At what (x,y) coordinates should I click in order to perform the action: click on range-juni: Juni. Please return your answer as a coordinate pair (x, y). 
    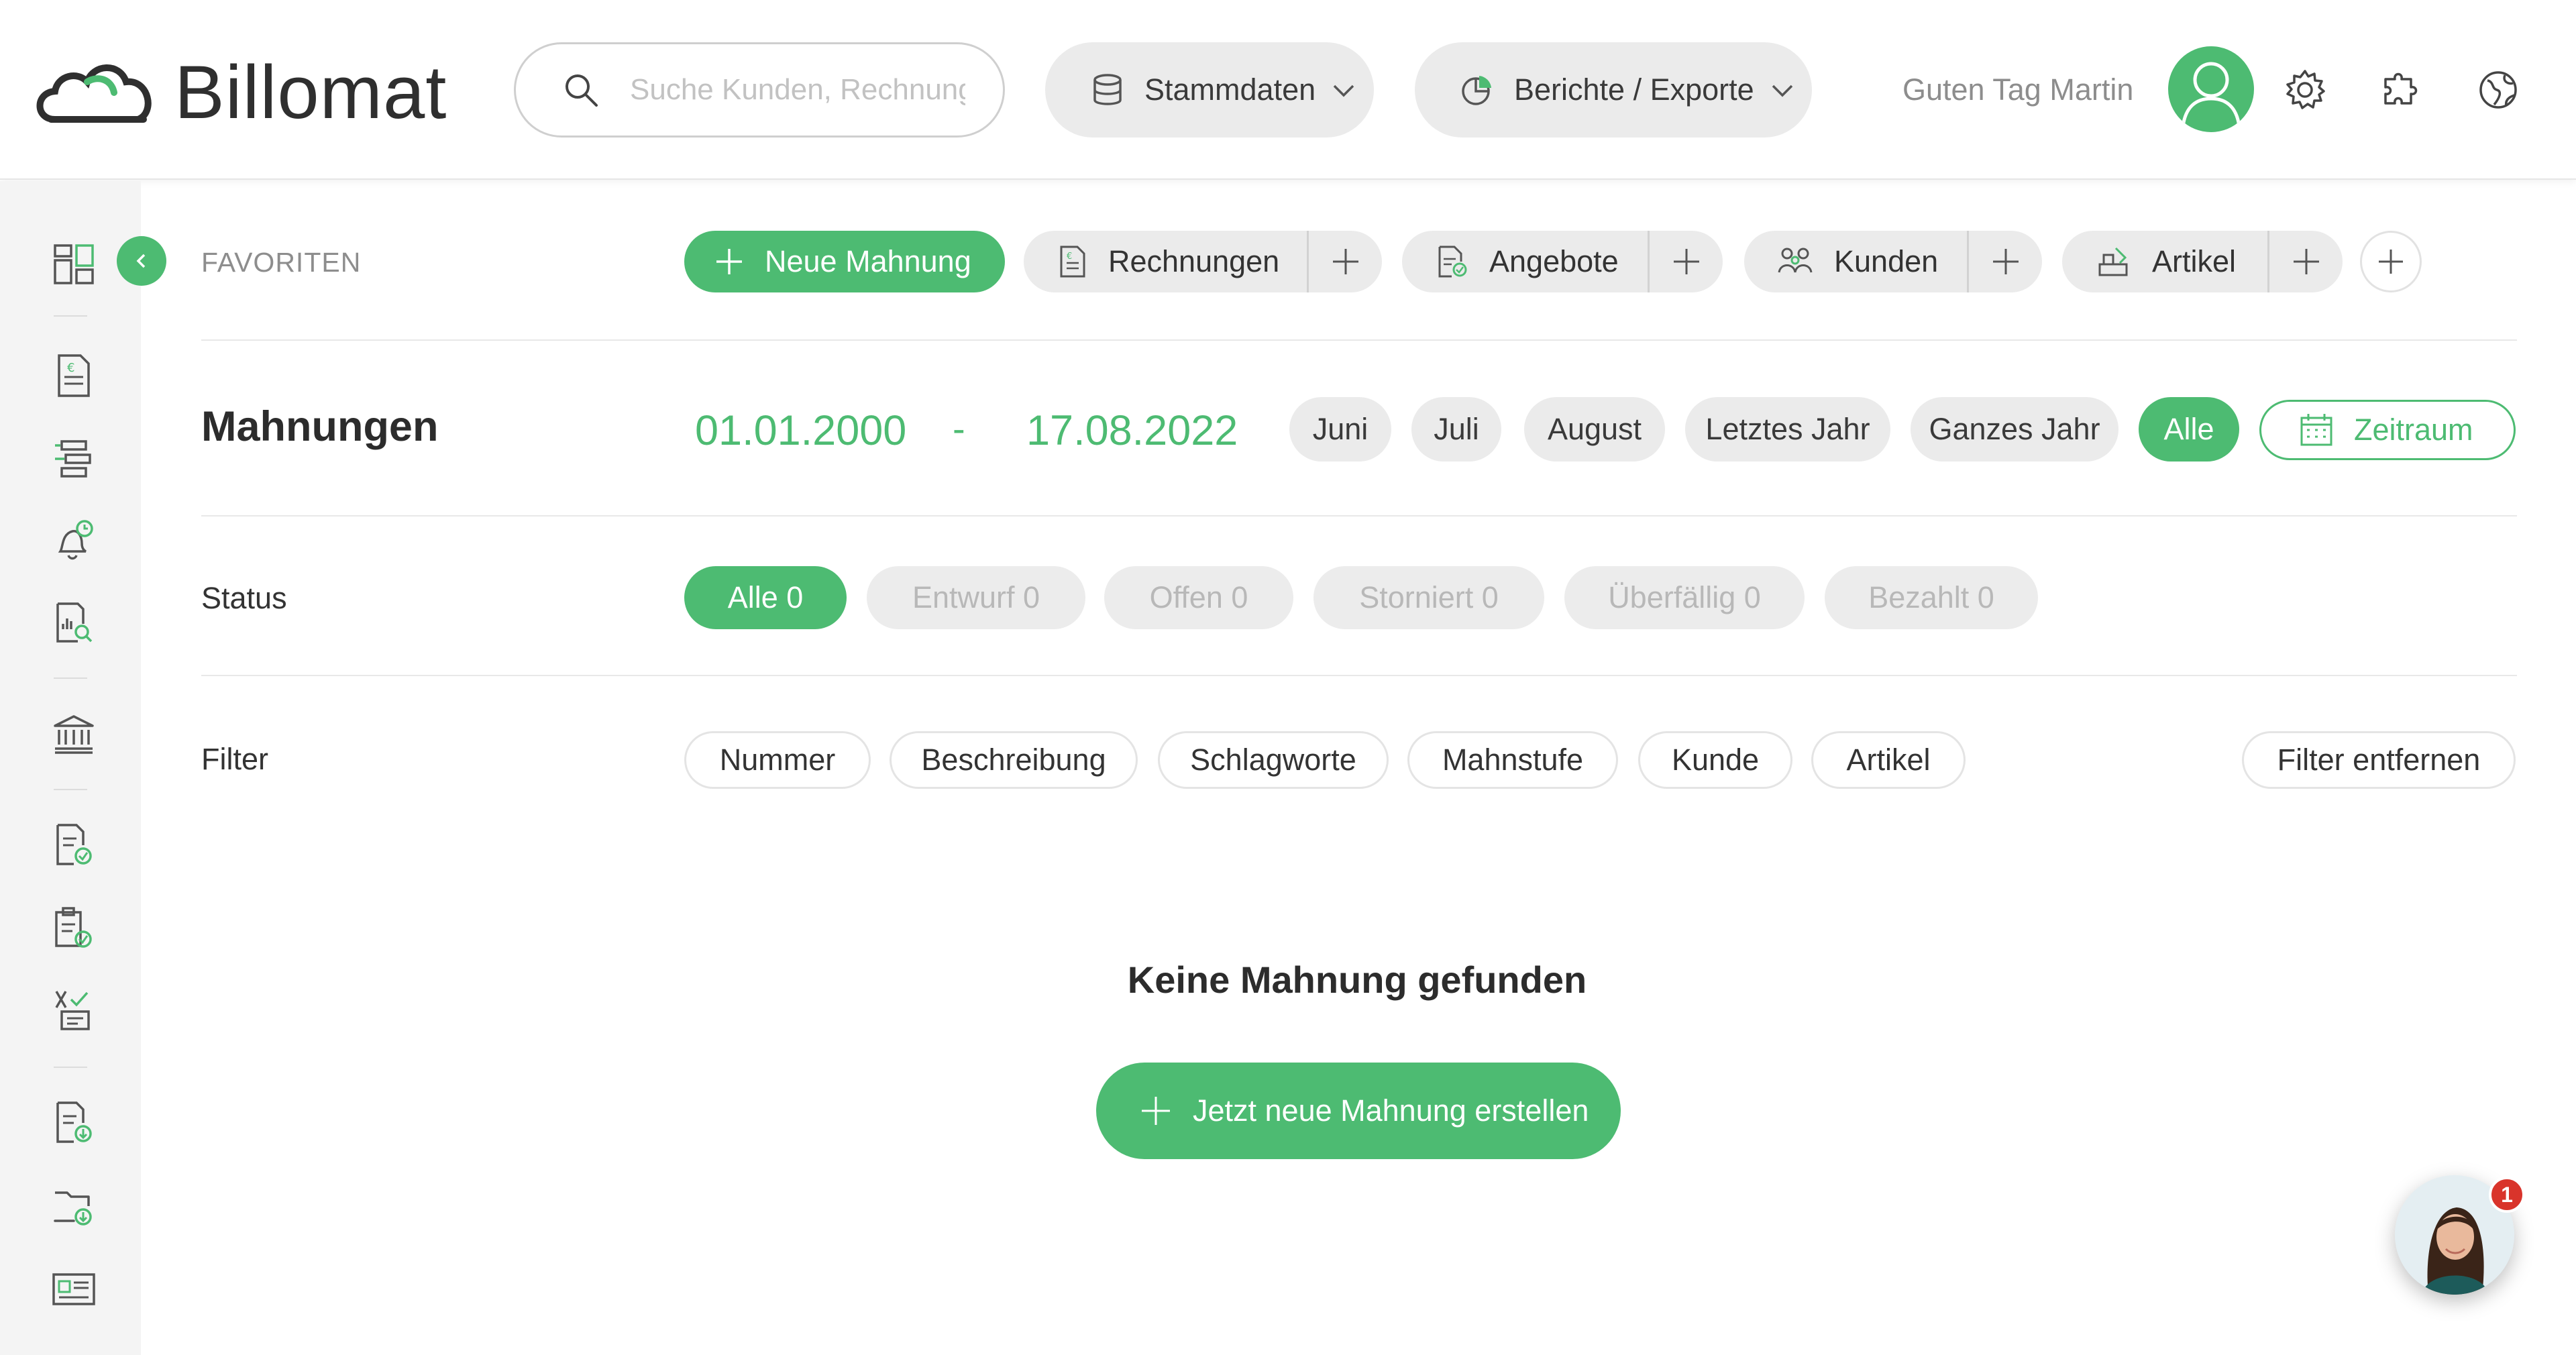
    Looking at the image, I should click on (1340, 429).